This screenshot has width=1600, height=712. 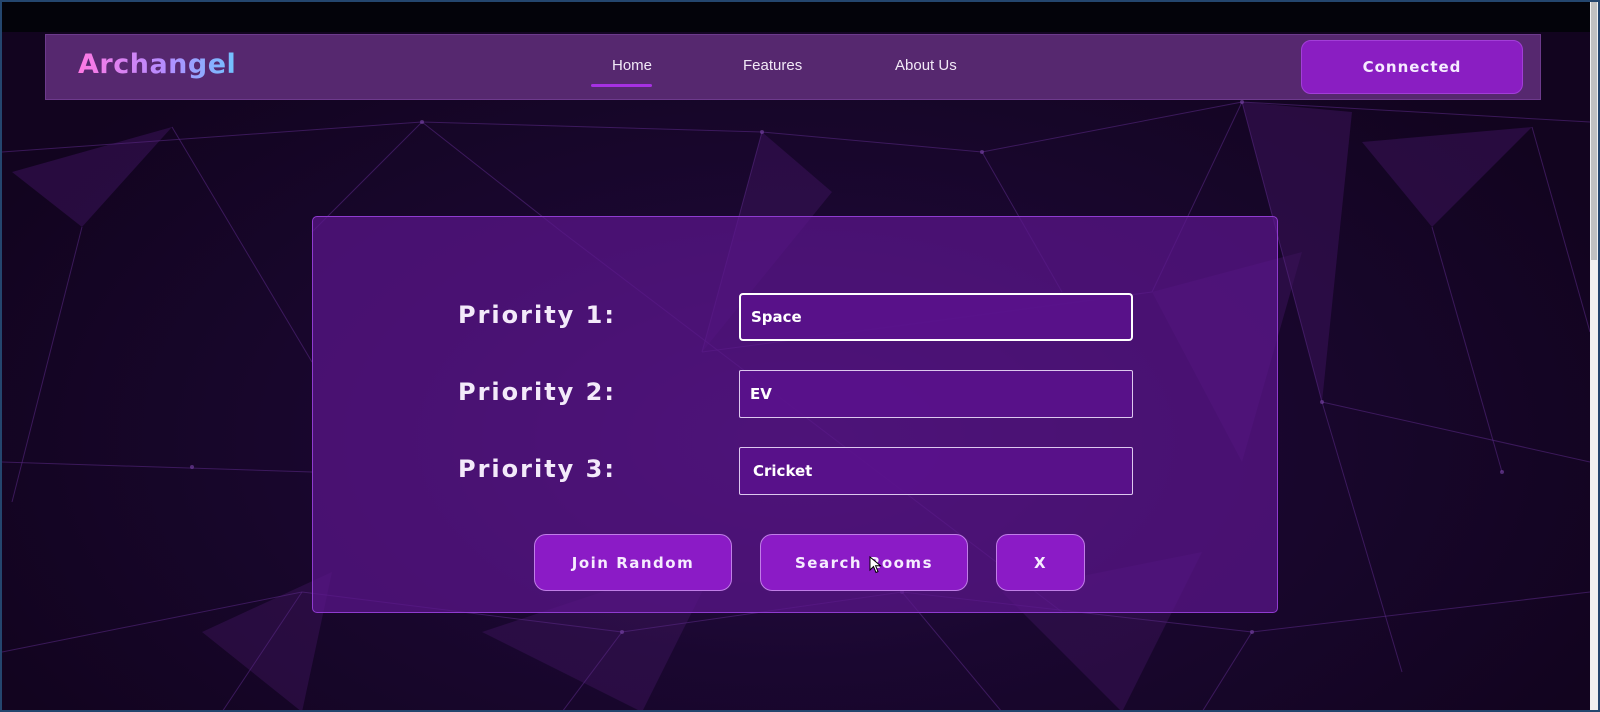 What do you see at coordinates (632, 65) in the screenshot?
I see `nav-link-home: Home` at bounding box center [632, 65].